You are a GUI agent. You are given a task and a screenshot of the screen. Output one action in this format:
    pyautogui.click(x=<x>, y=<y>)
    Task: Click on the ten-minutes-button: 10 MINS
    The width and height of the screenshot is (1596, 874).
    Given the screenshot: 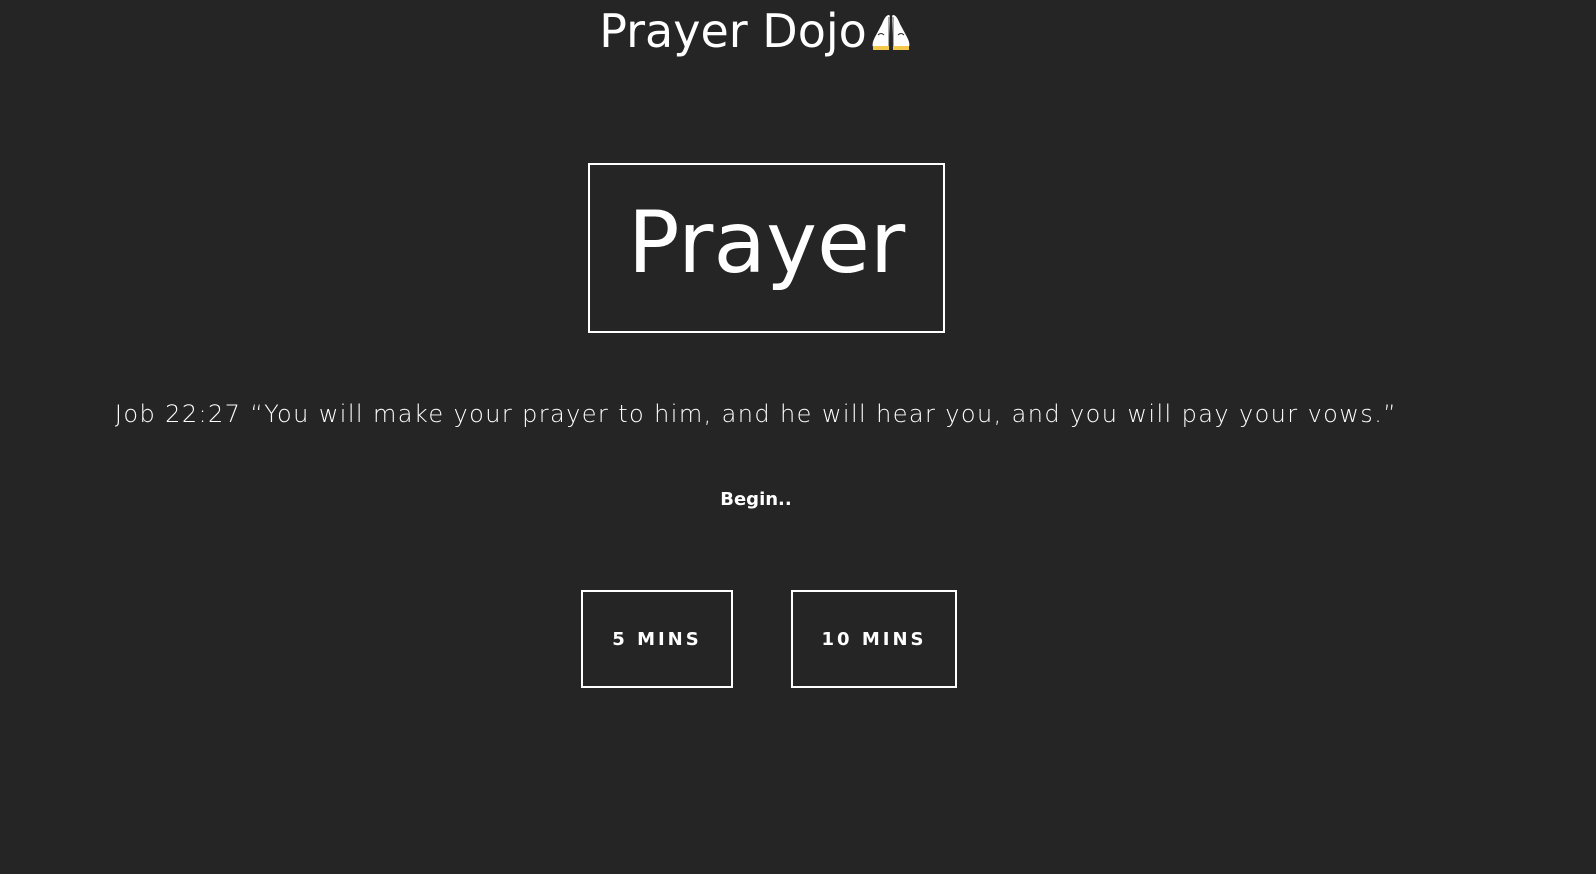 What is the action you would take?
    pyautogui.click(x=874, y=639)
    